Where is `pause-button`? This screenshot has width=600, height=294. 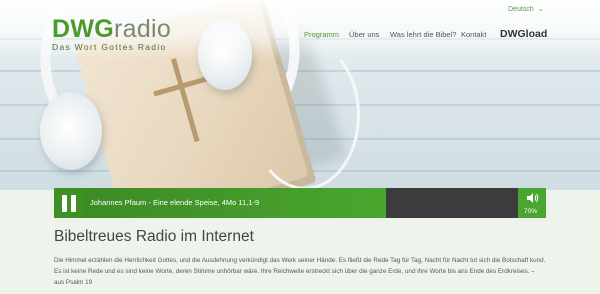 pause-button is located at coordinates (69, 203).